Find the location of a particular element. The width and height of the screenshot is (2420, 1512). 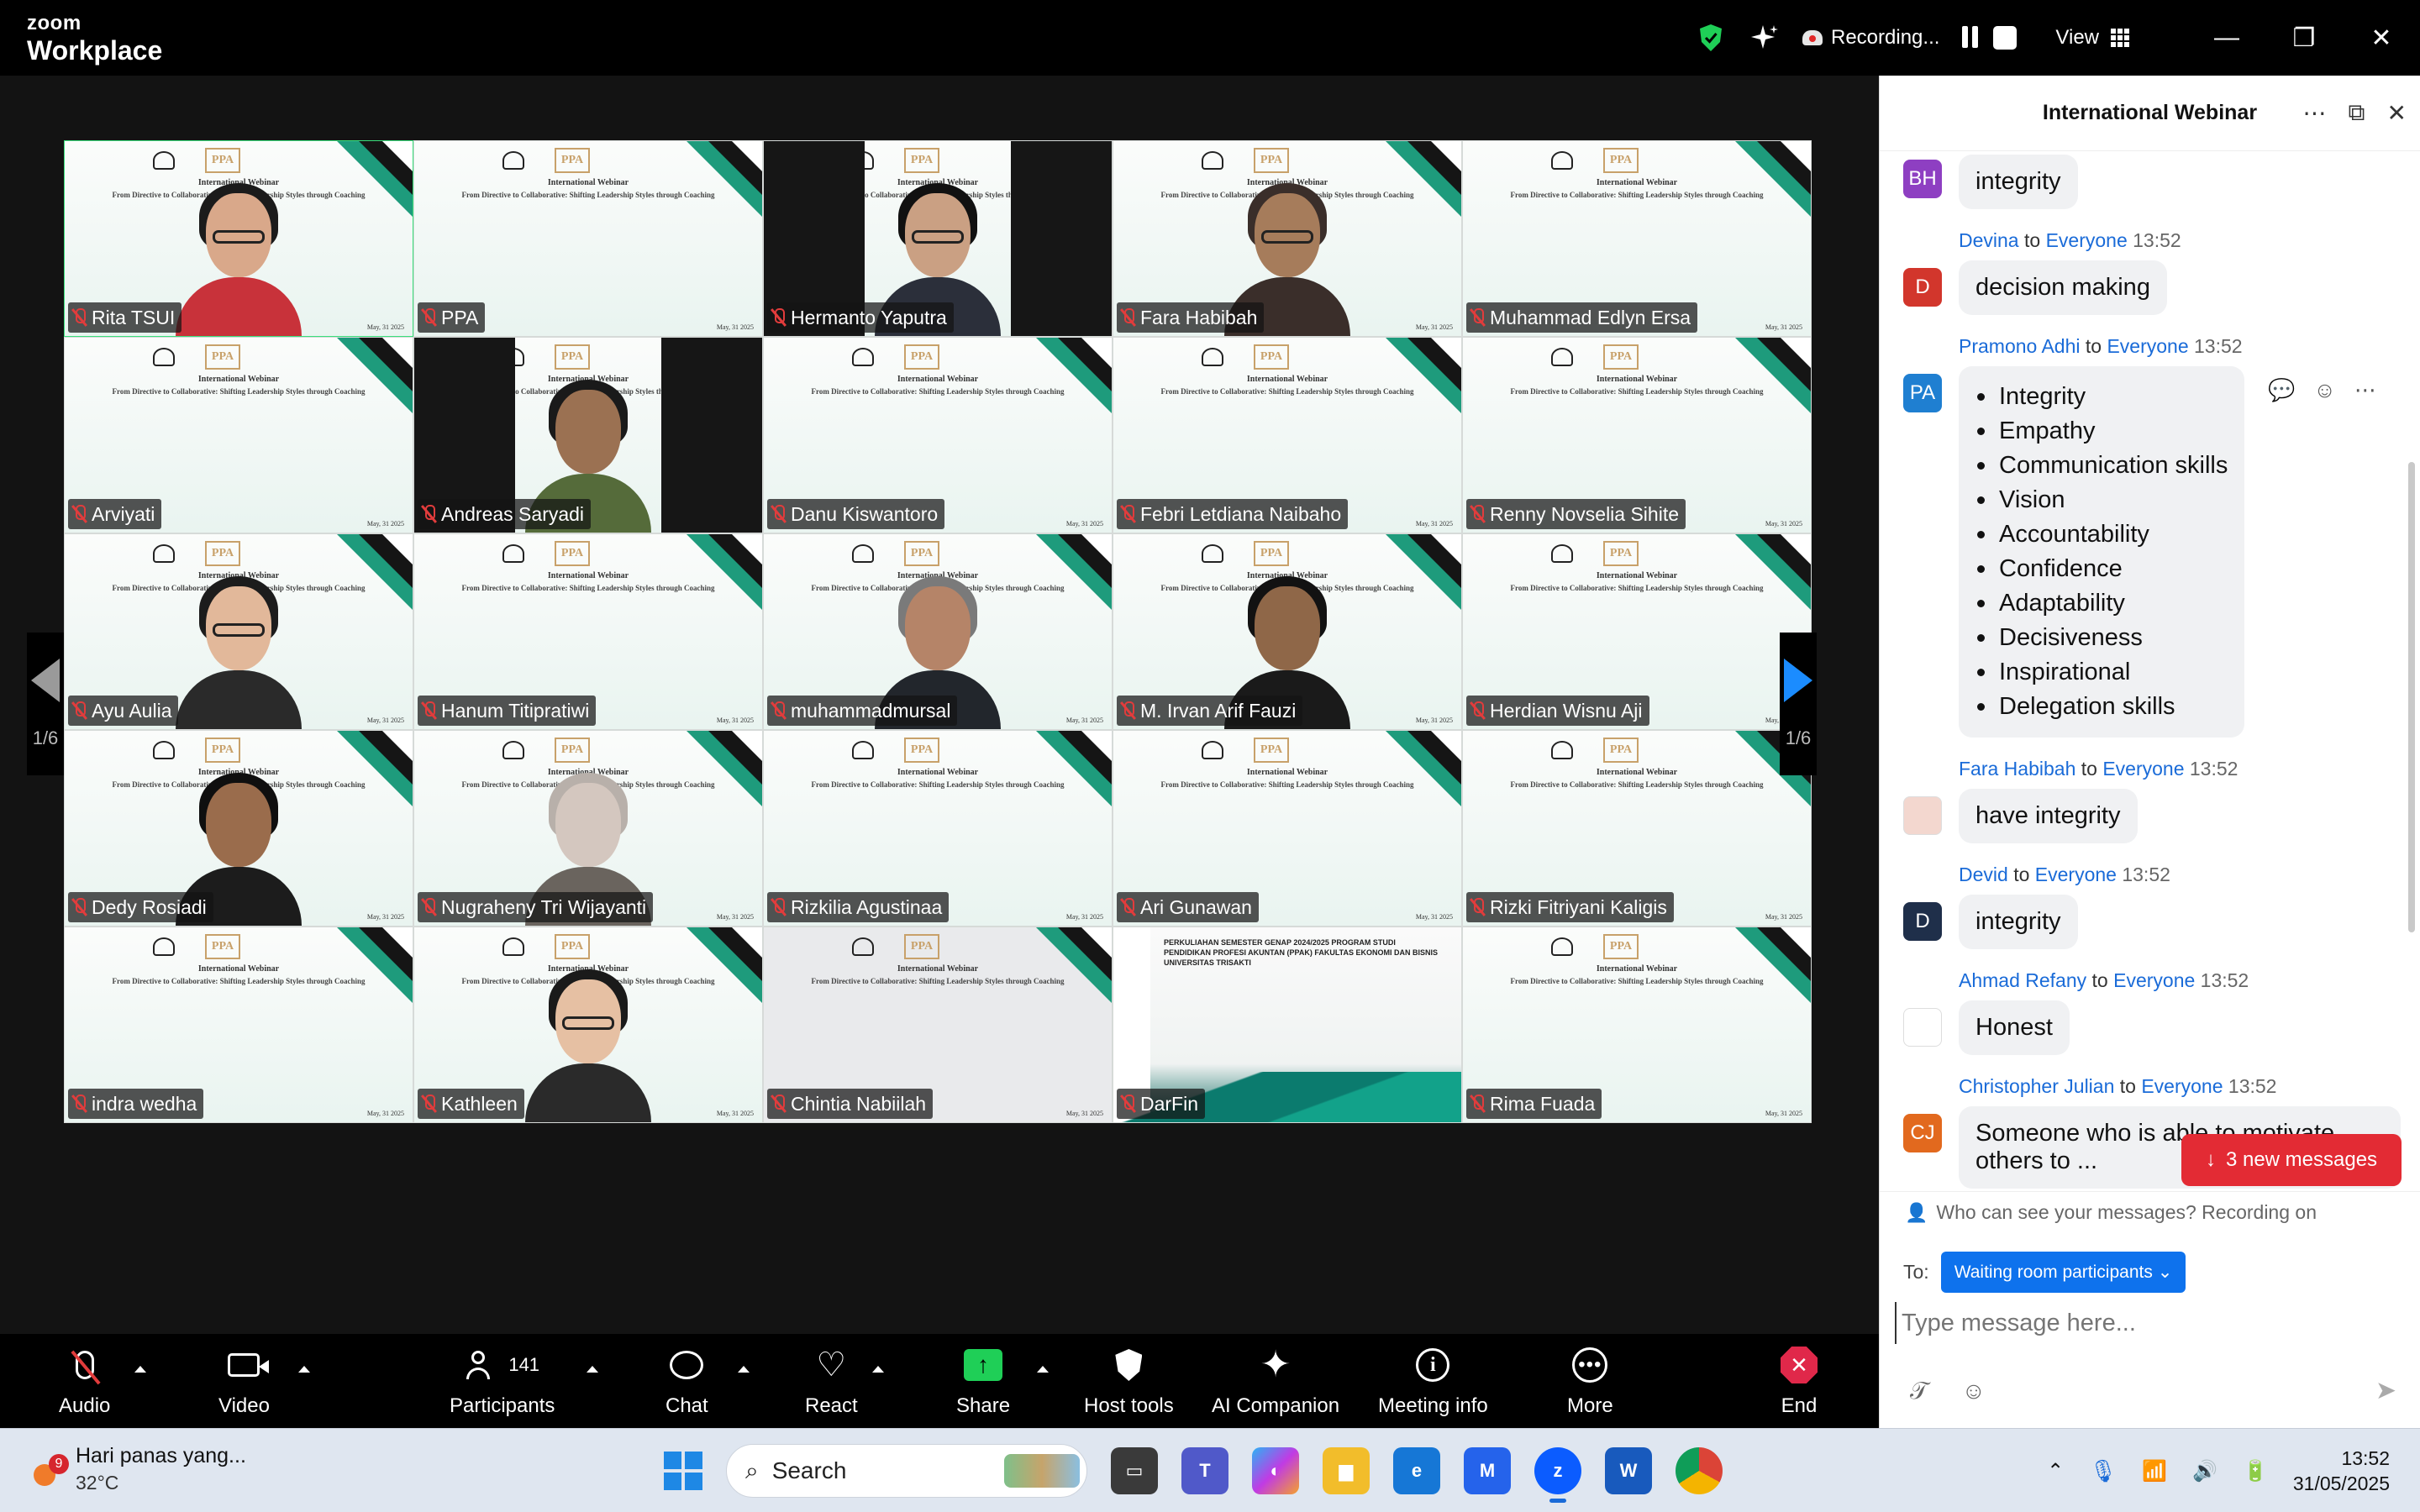

audio-button: Audio is located at coordinates (84, 1382).